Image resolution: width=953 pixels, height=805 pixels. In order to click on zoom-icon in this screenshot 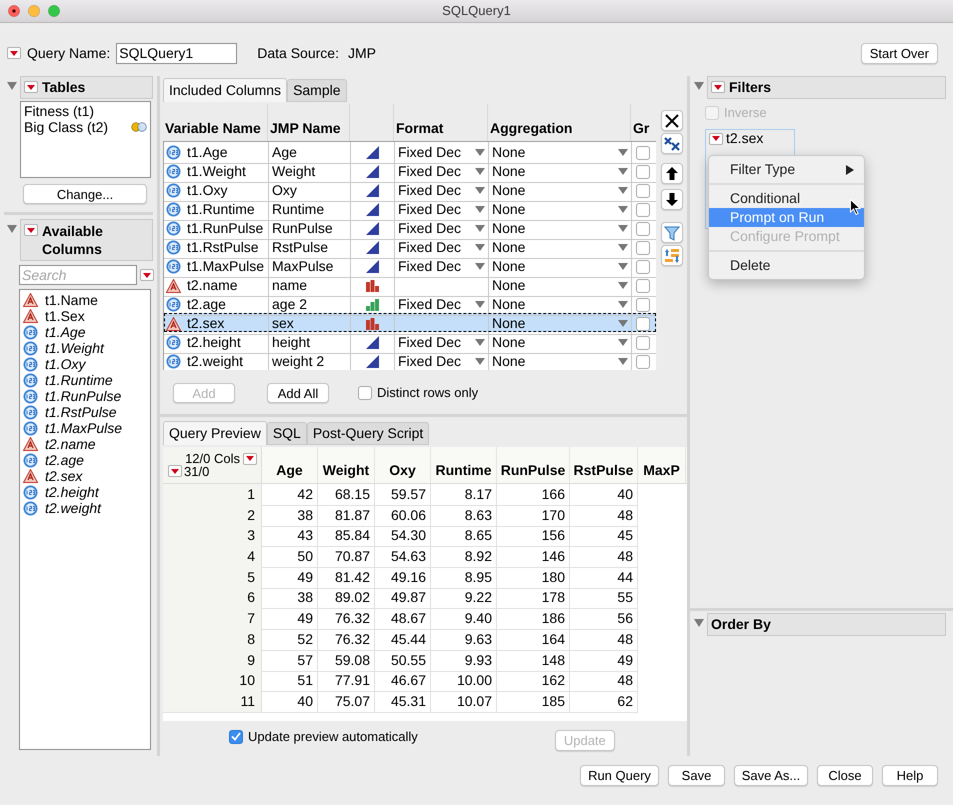, I will do `click(54, 11)`.